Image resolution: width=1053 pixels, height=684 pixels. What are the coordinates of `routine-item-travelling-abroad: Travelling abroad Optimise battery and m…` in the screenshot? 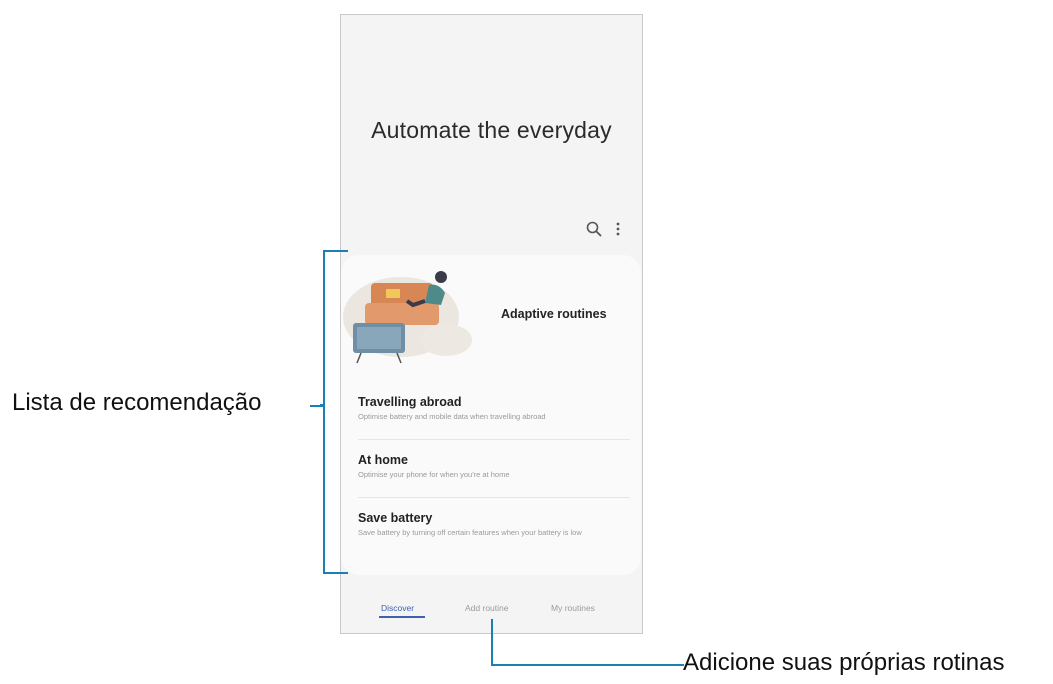 It's located at (494, 408).